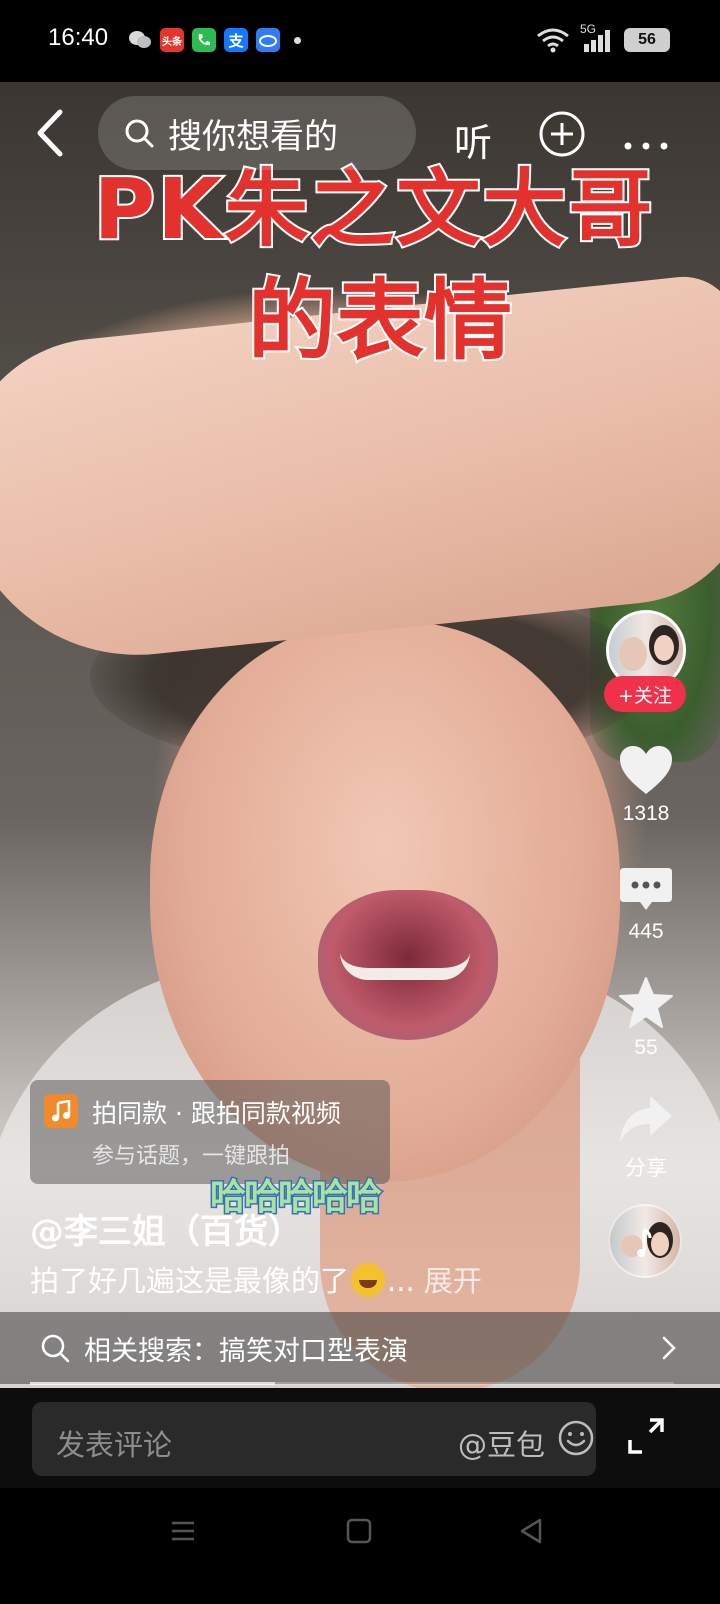  What do you see at coordinates (50, 133) in the screenshot?
I see `back-icon` at bounding box center [50, 133].